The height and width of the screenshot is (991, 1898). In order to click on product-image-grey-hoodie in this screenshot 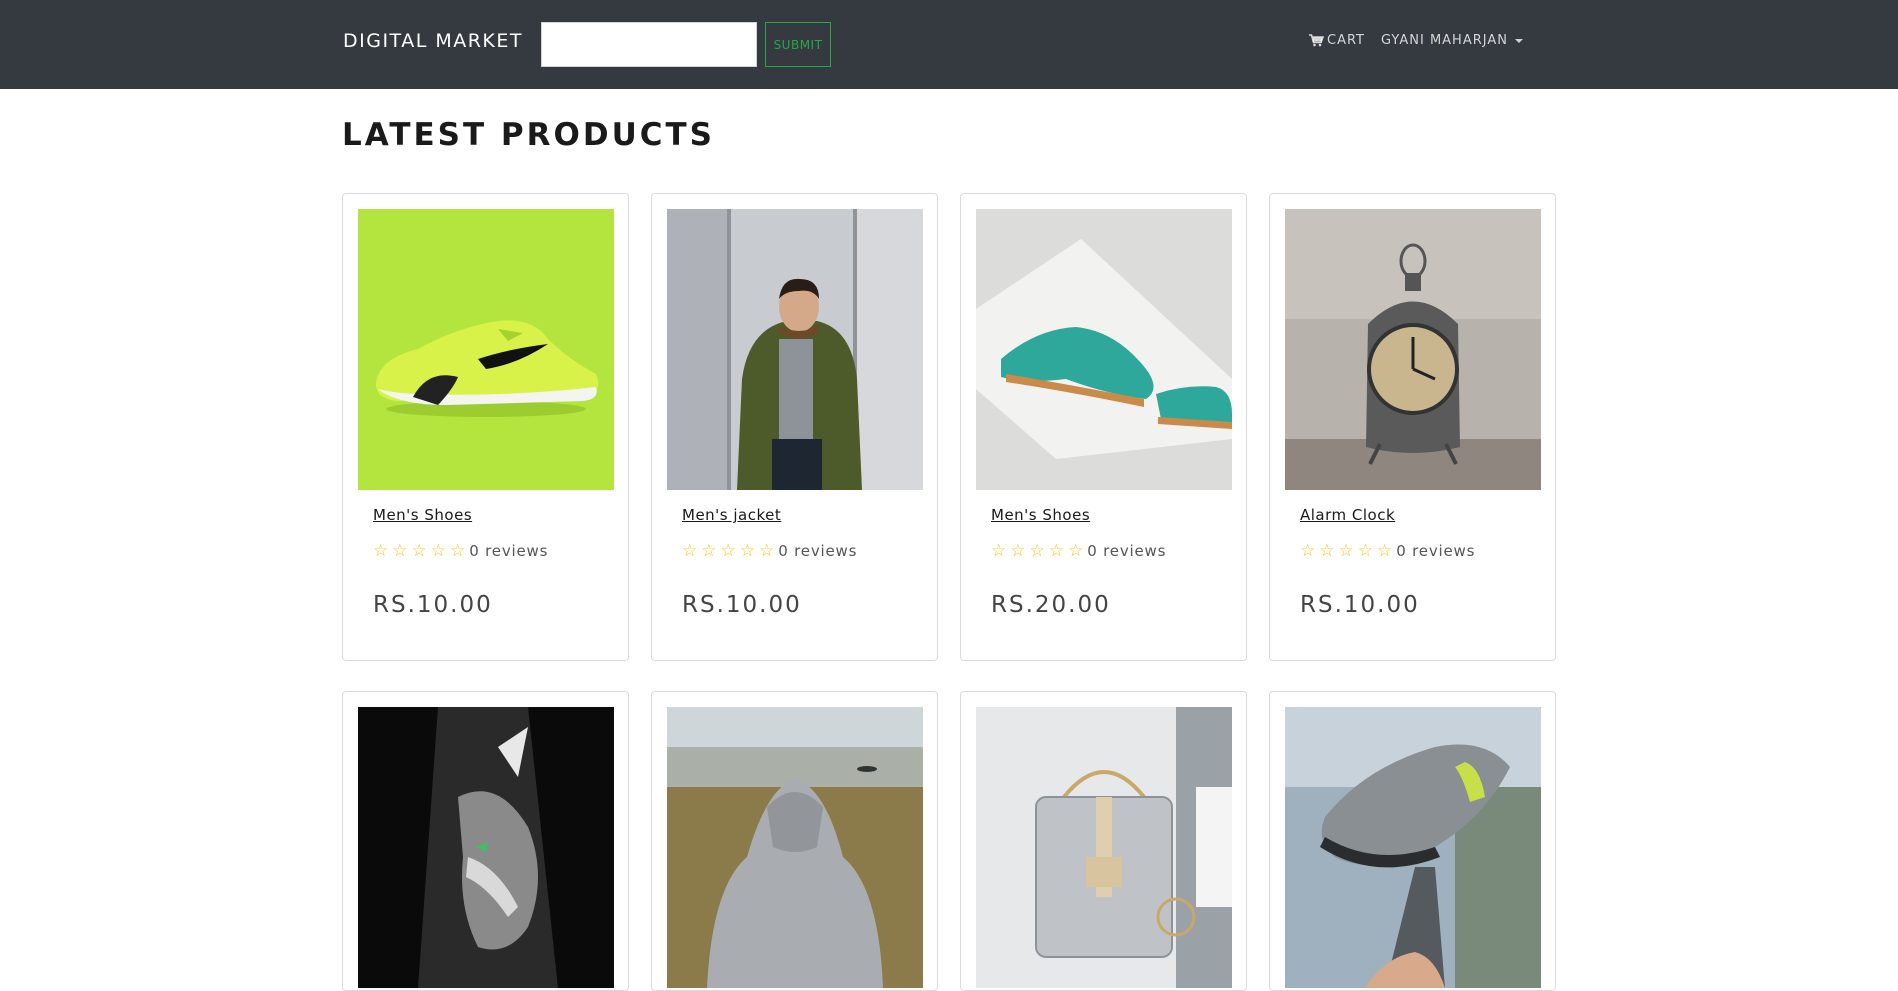, I will do `click(795, 847)`.